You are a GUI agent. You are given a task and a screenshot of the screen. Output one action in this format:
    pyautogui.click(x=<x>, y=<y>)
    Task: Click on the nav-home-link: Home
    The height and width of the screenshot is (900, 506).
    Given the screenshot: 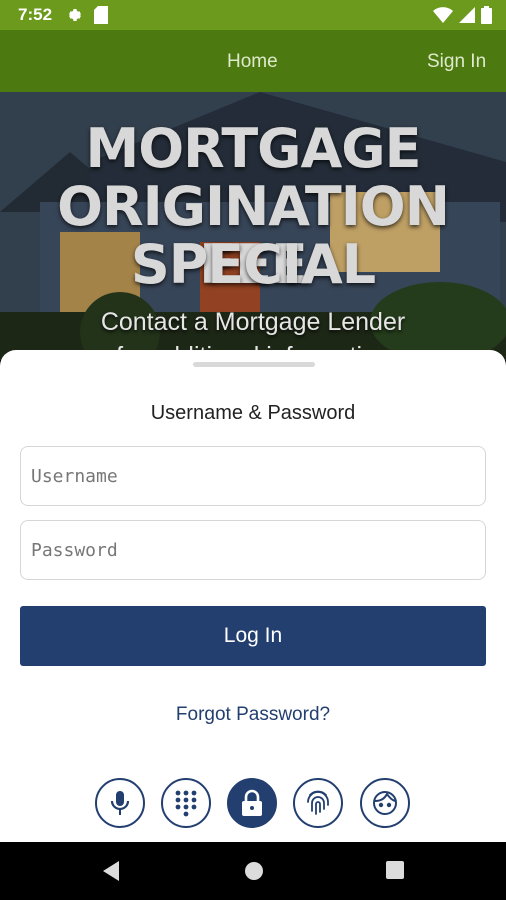 What is the action you would take?
    pyautogui.click(x=252, y=62)
    